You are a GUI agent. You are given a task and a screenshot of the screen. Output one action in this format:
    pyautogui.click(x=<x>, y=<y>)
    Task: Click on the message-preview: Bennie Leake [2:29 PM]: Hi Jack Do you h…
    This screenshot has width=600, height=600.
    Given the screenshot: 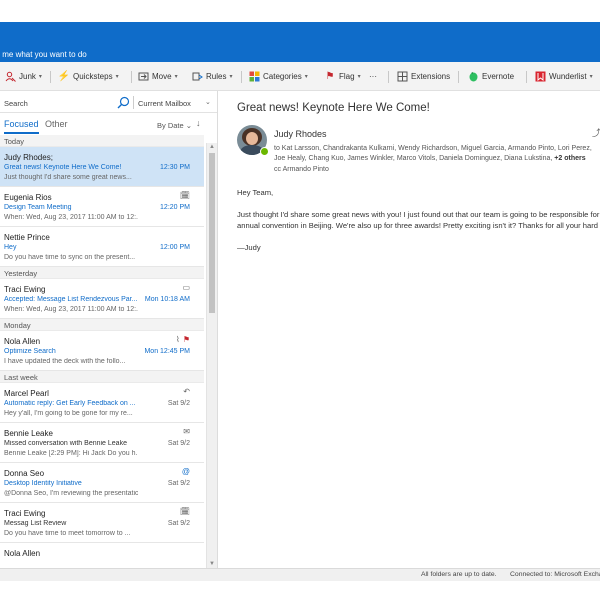 What is the action you would take?
    pyautogui.click(x=71, y=453)
    